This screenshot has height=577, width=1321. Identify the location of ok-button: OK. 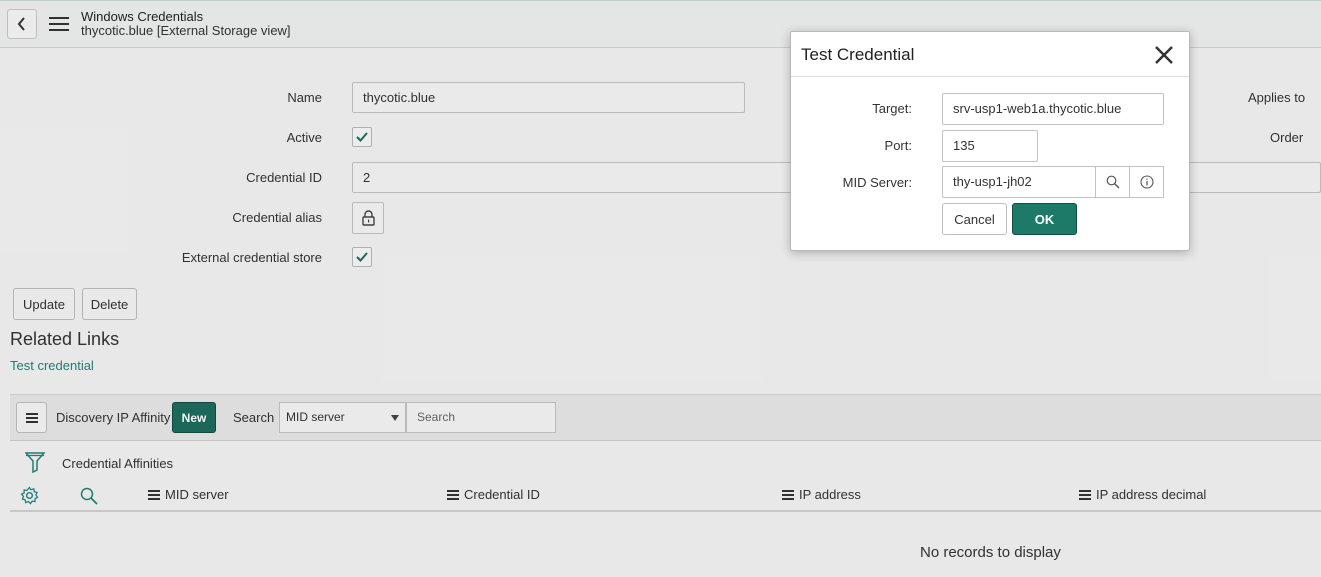
(1044, 219).